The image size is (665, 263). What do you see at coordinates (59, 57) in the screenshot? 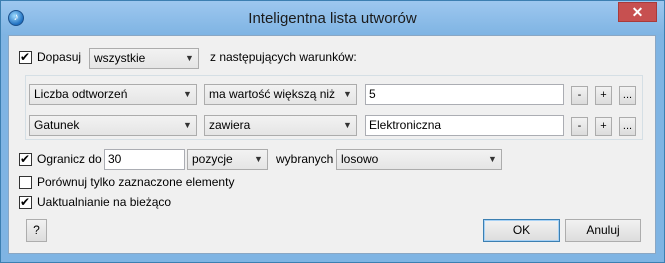
I see `match-label: Dopasuj` at bounding box center [59, 57].